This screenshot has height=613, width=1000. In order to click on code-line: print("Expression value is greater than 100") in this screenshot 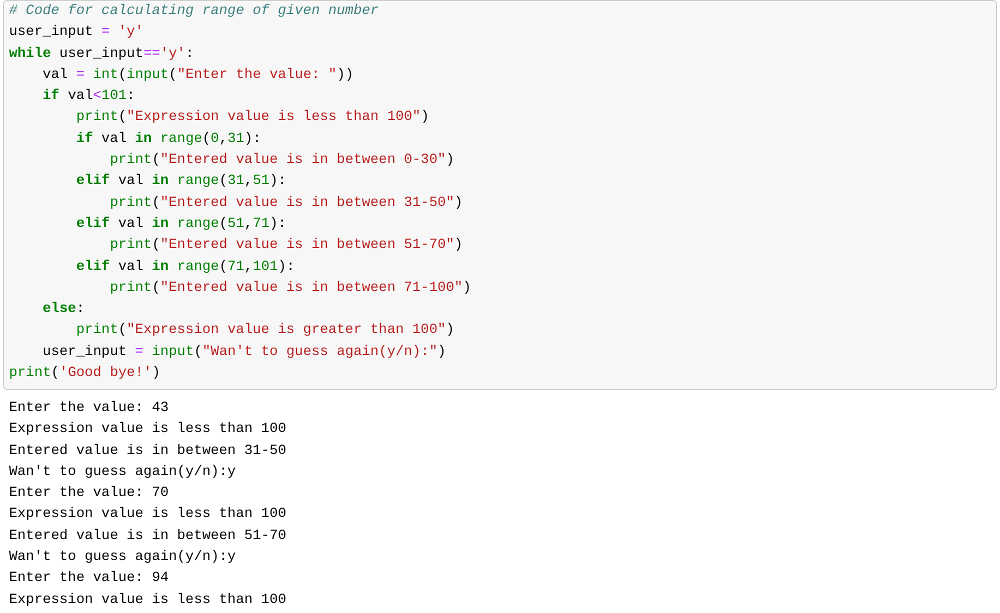, I will do `click(264, 330)`.